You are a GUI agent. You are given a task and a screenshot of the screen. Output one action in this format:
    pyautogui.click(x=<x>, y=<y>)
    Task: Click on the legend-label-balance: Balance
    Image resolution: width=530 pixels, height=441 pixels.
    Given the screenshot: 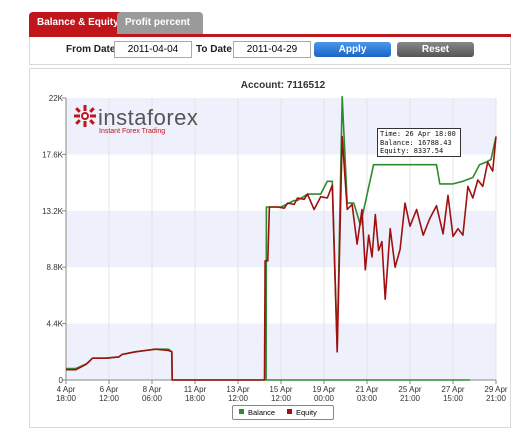 What is the action you would take?
    pyautogui.click(x=262, y=412)
    